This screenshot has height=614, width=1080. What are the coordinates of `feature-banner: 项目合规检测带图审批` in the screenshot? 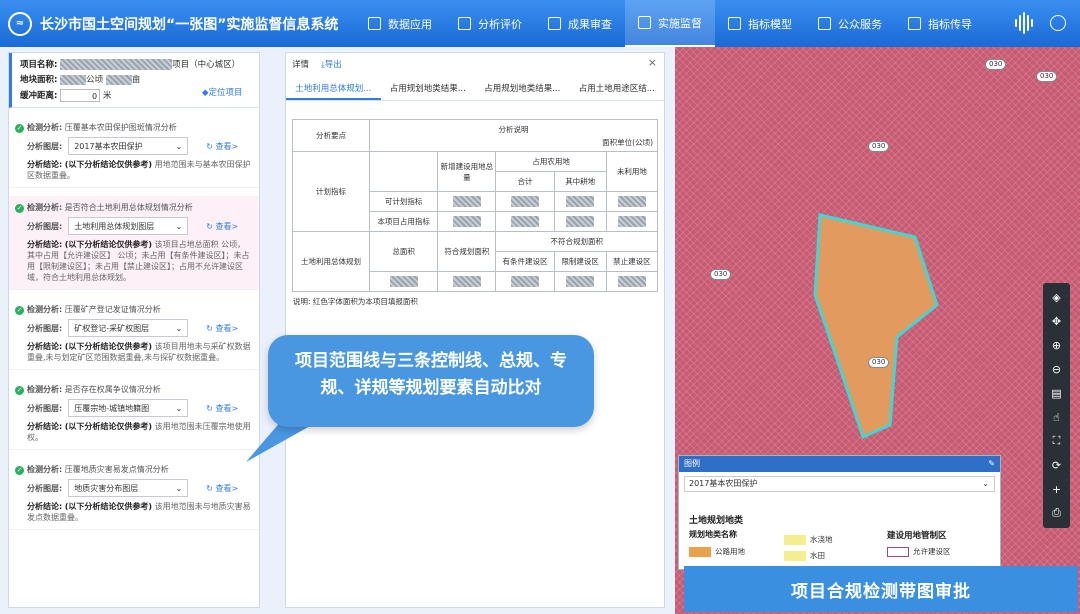 It's located at (881, 589).